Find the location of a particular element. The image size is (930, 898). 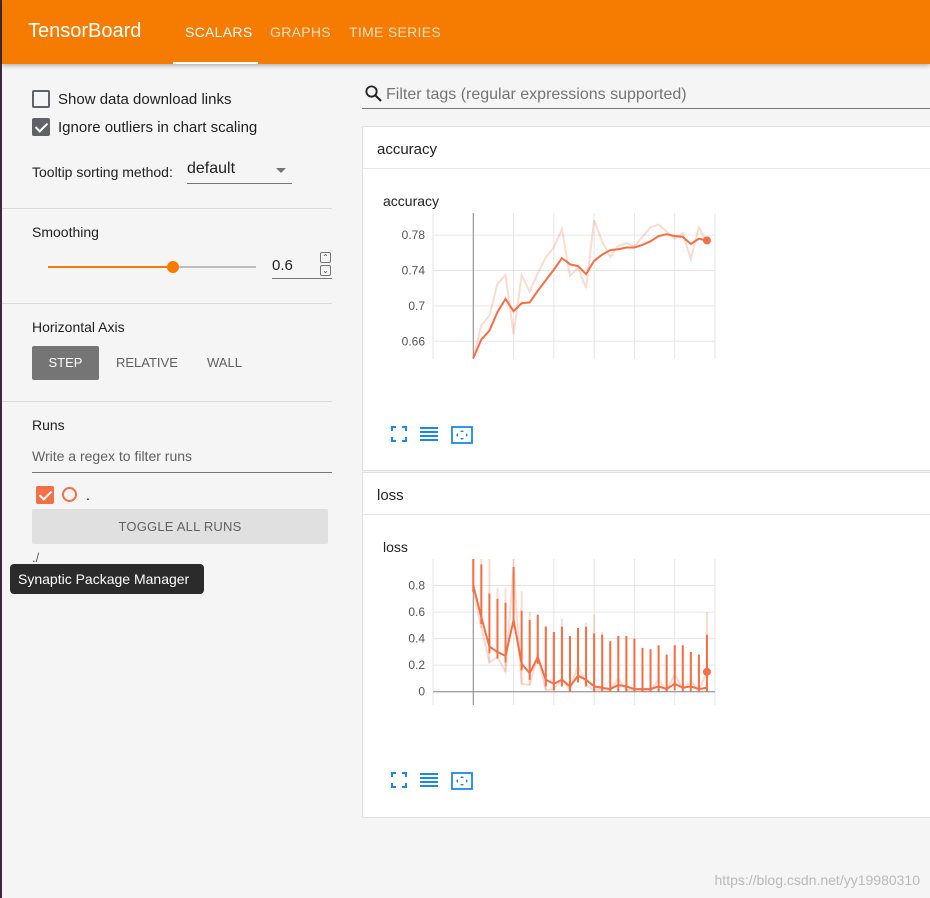

smoothing-slider-thumb is located at coordinates (172, 267).